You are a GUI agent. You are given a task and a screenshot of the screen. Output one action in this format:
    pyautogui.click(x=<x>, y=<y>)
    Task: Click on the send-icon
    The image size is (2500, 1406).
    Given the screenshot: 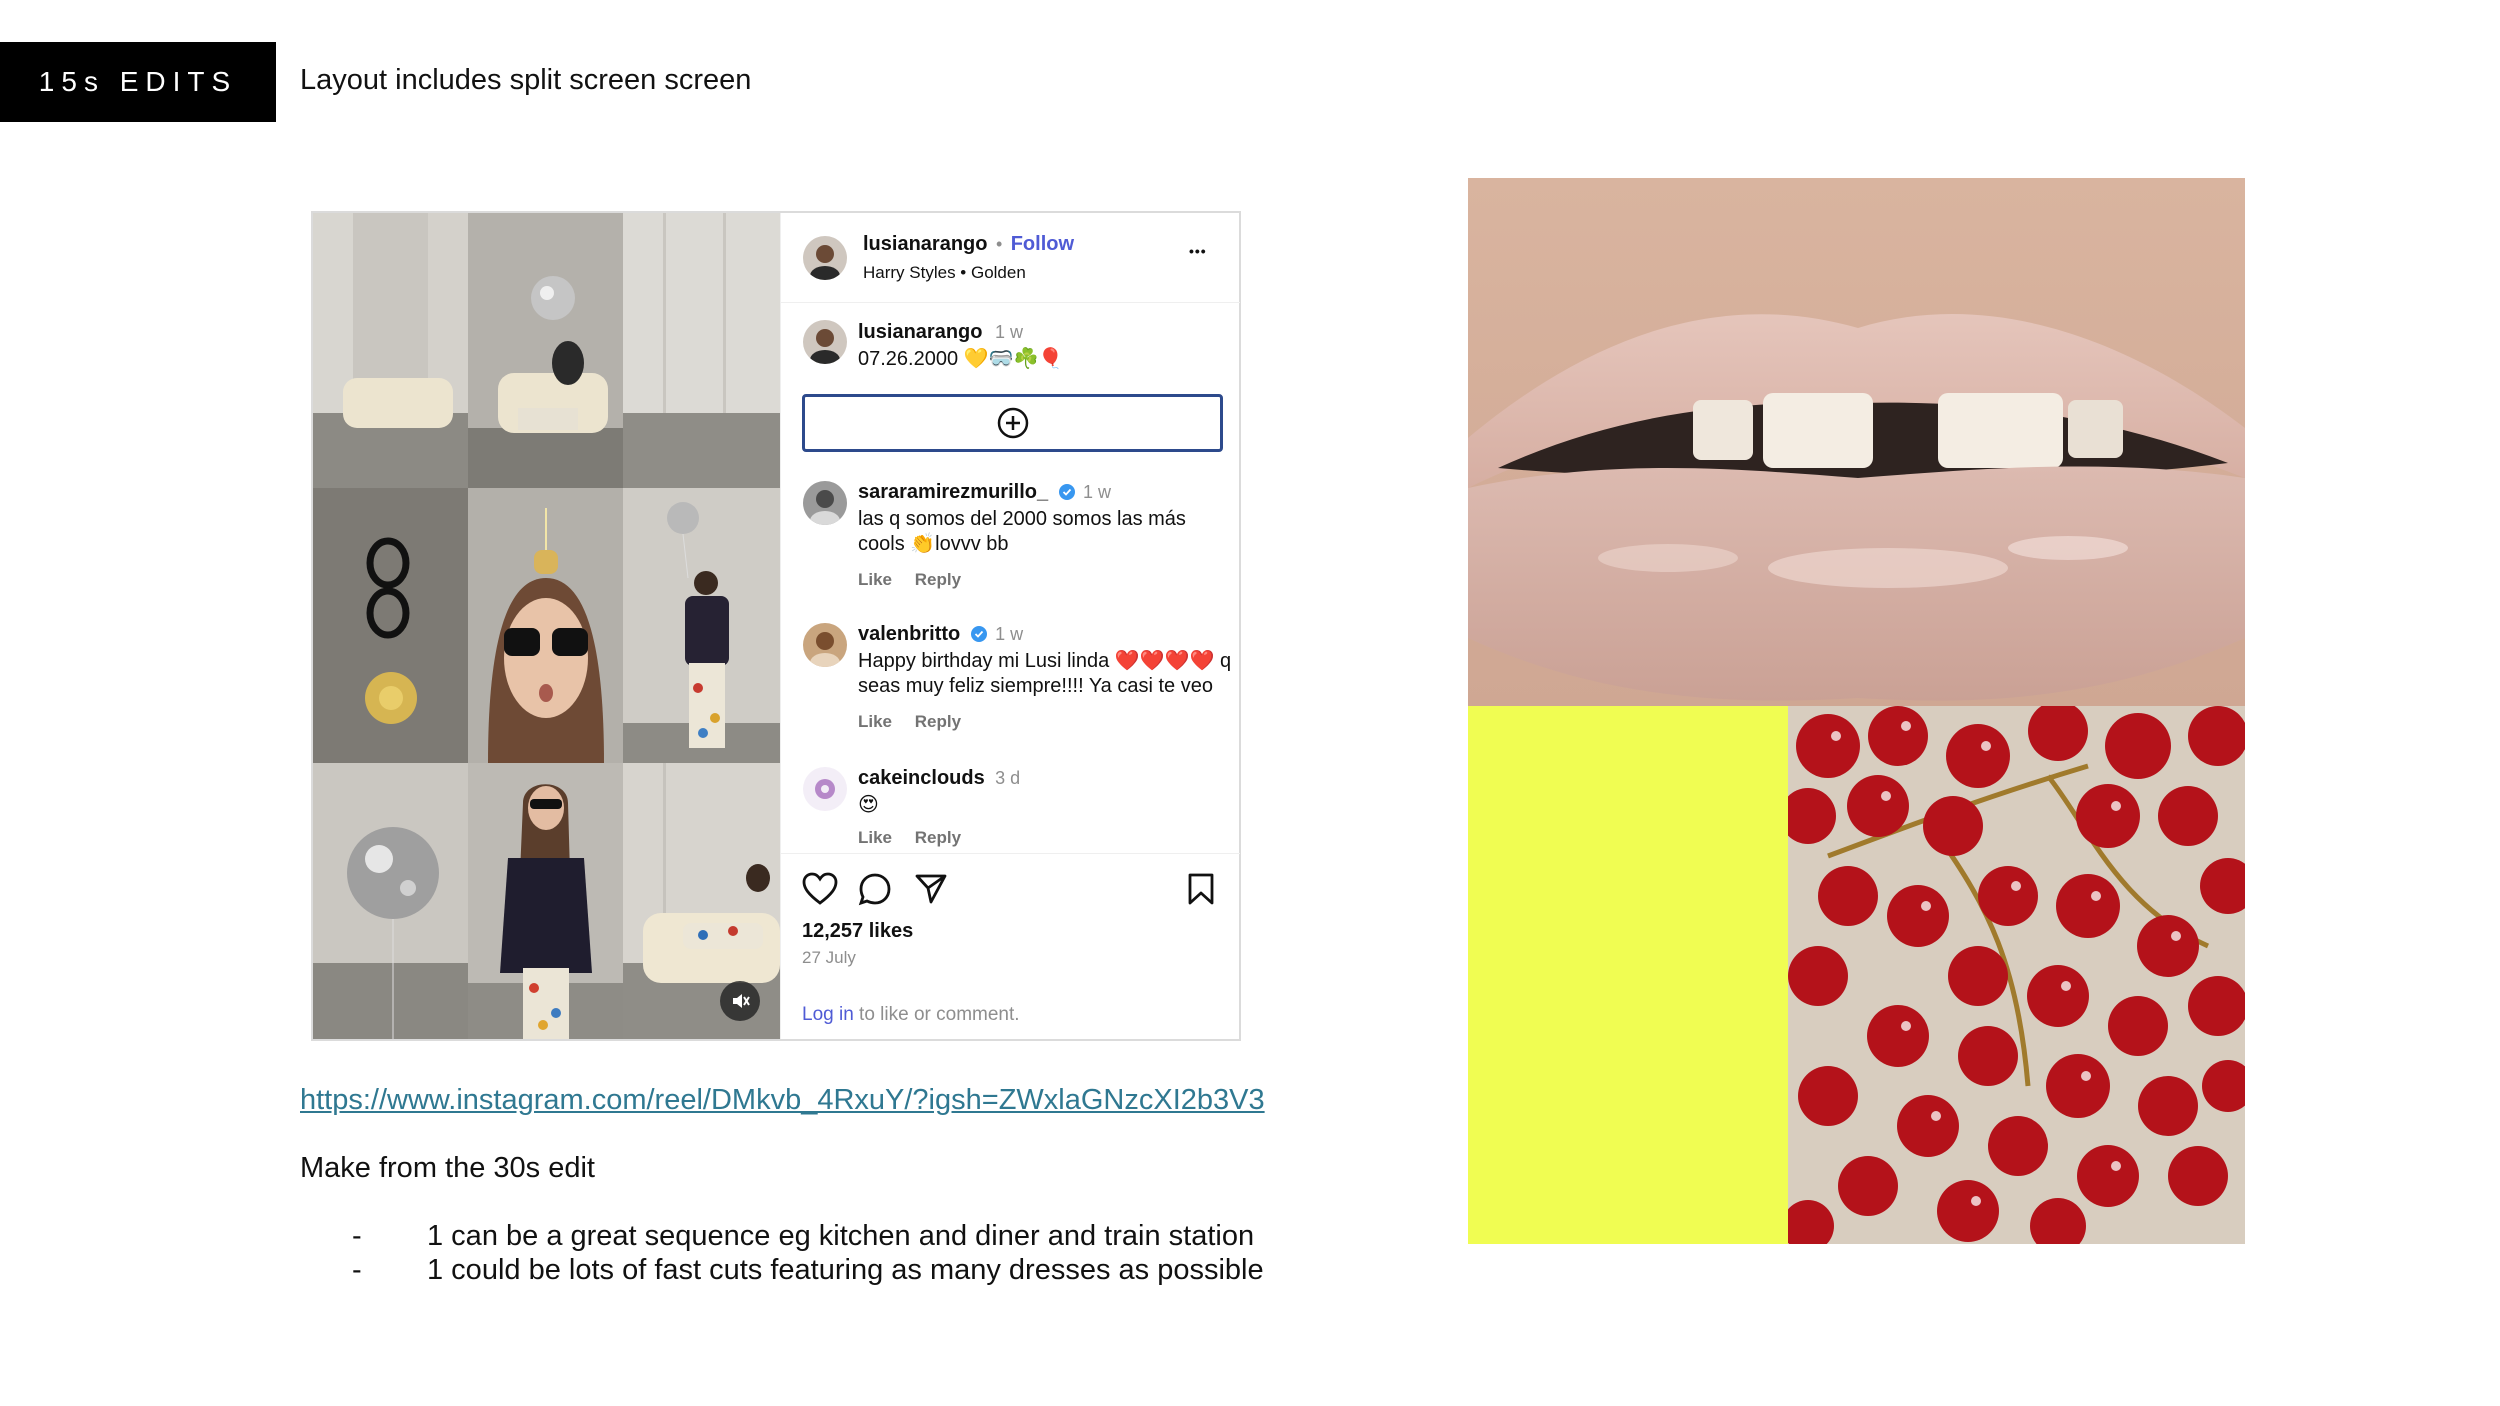 What is the action you would take?
    pyautogui.click(x=931, y=889)
    